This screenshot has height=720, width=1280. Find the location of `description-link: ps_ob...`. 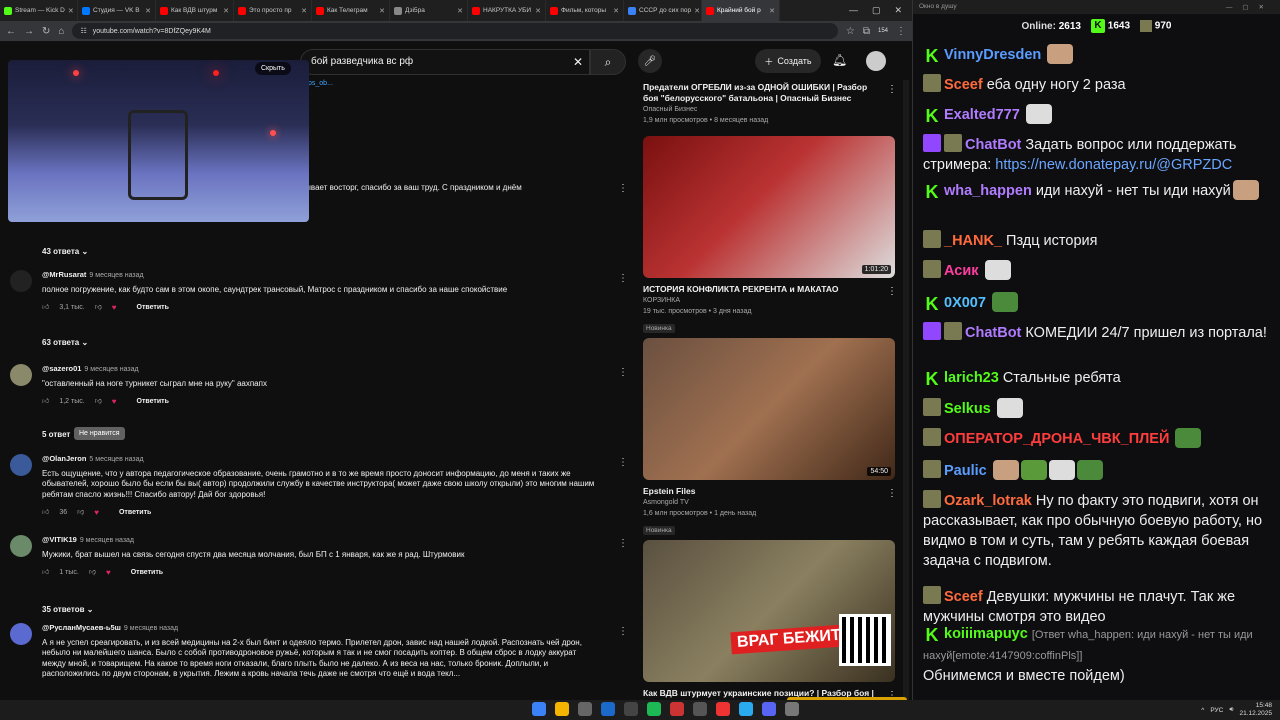

description-link: ps_ob... is located at coordinates (320, 83).